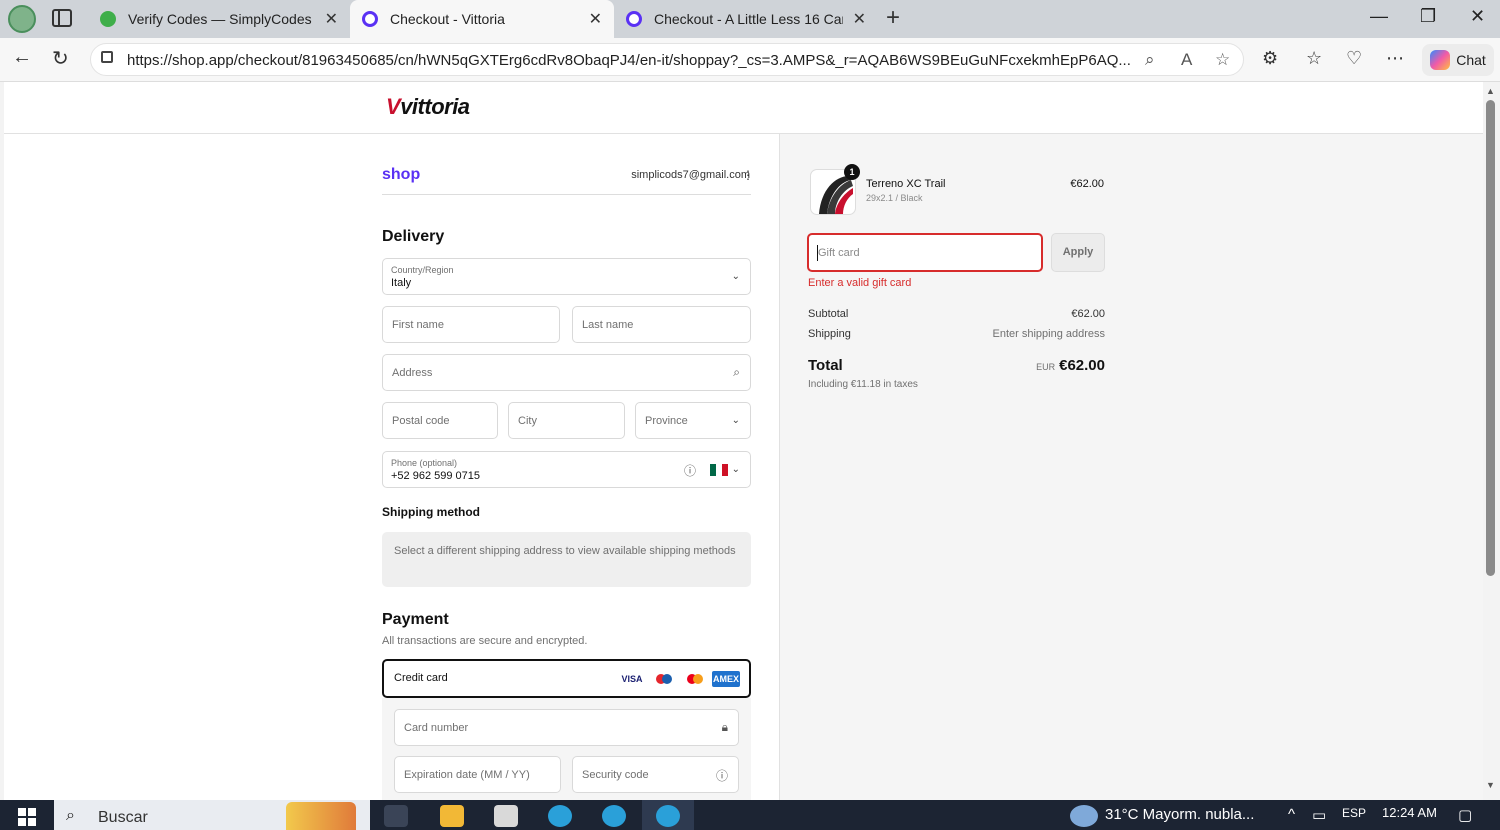 This screenshot has height=830, width=1500. Describe the element at coordinates (447, 19) in the screenshot. I see `tab-title: Checkout - Vittoria` at that location.